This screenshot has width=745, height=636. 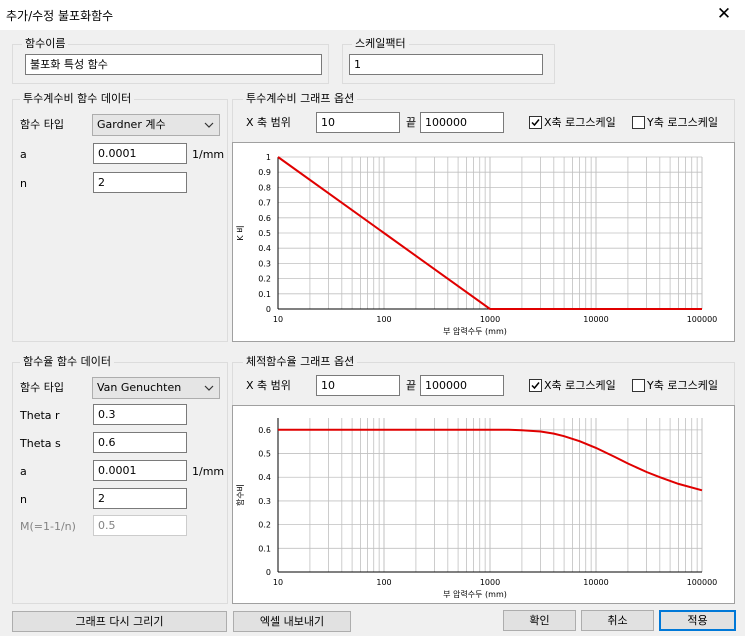 I want to click on water-data-label: 함수율 함수 데이터, so click(x=67, y=361).